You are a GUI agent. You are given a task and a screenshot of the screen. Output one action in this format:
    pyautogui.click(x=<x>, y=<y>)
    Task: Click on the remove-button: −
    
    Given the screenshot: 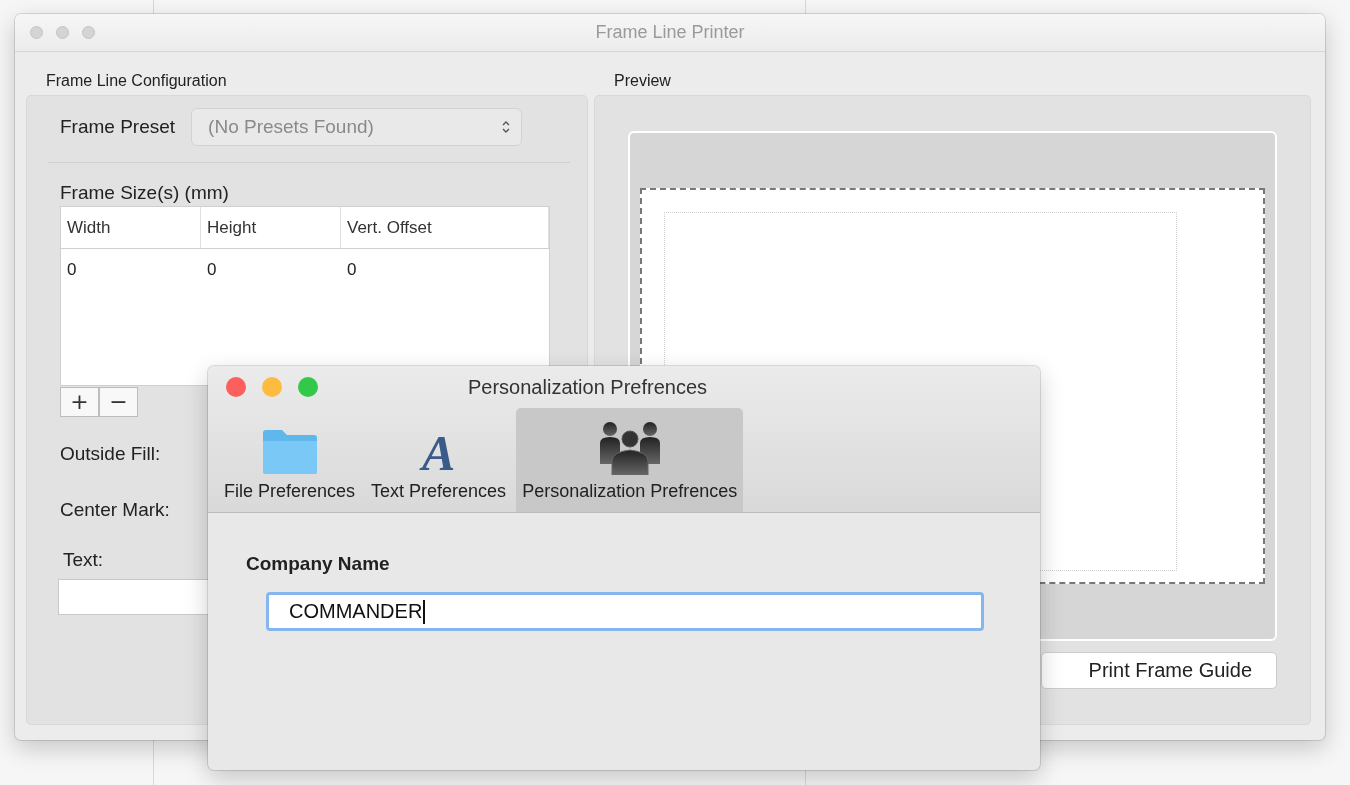 What is the action you would take?
    pyautogui.click(x=118, y=402)
    